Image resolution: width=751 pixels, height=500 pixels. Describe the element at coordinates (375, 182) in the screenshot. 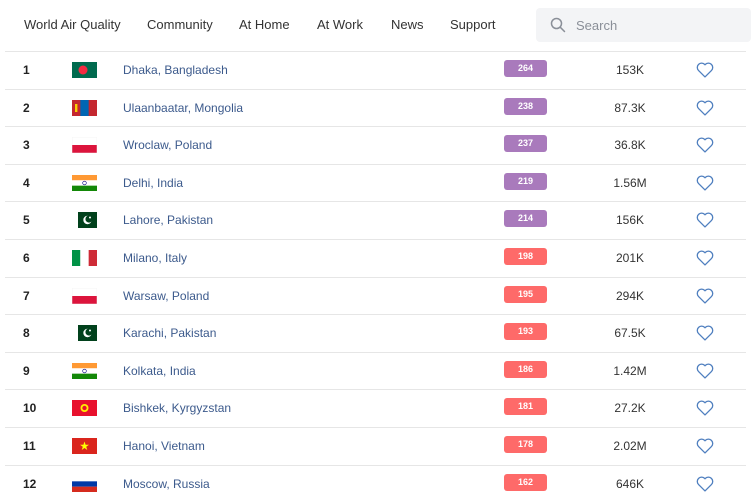

I see `table-row: 4 Delhi, India 219 1.56M` at that location.